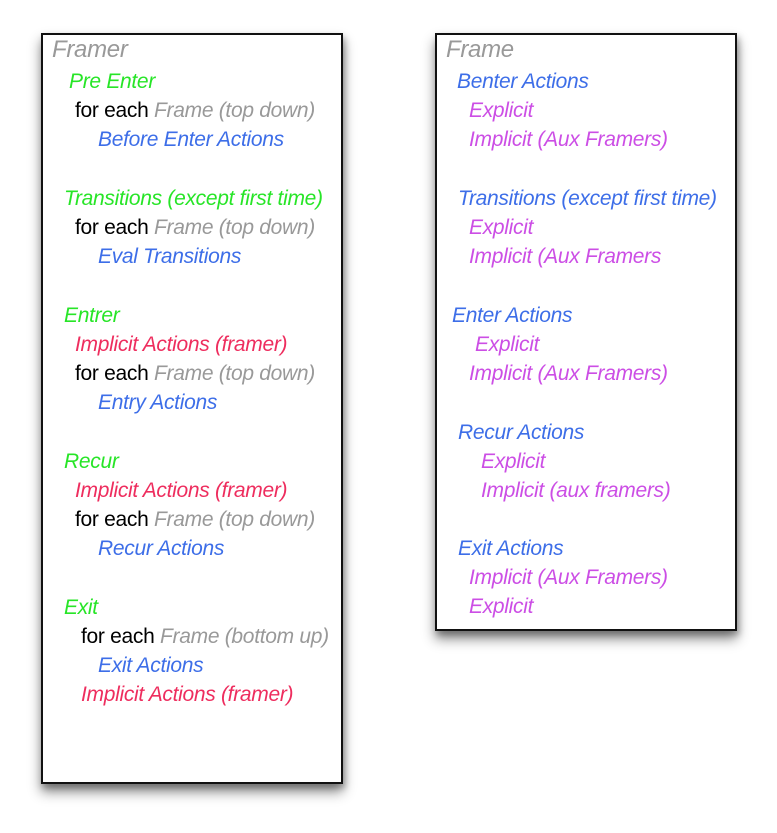 This screenshot has height=833, width=777. Describe the element at coordinates (568, 577) in the screenshot. I see `frame-exit-implicit: Implicit (Aux Framers)` at that location.